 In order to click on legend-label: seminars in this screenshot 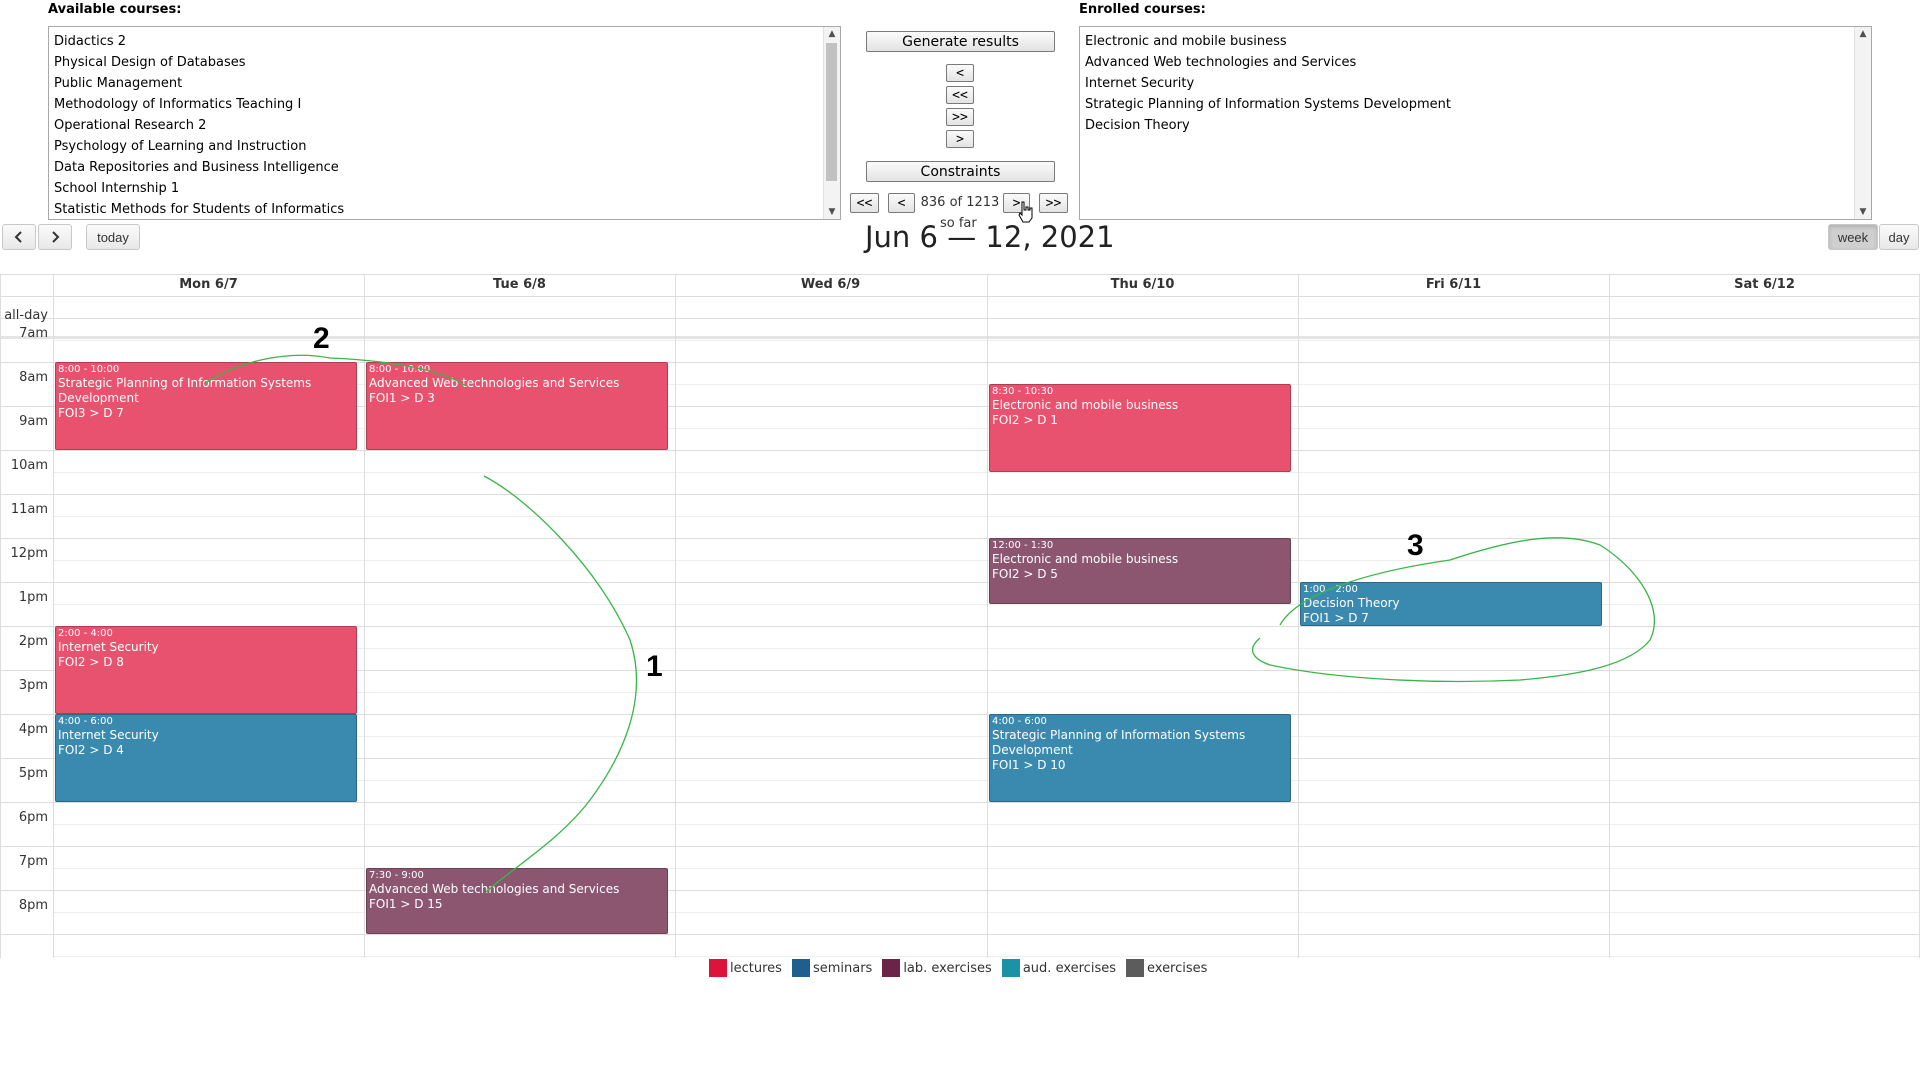, I will do `click(842, 968)`.